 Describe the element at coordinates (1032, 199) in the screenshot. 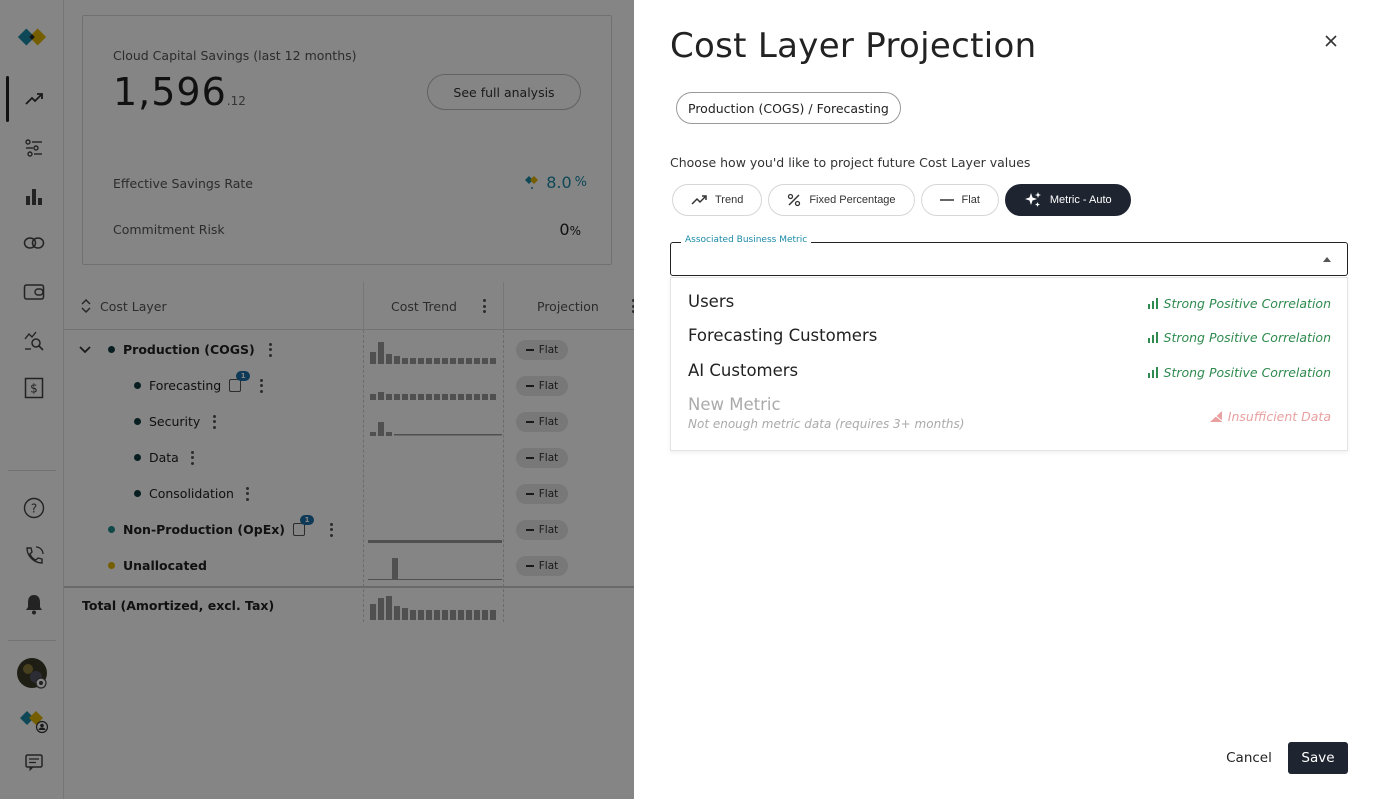

I see `sparkle-icon` at that location.